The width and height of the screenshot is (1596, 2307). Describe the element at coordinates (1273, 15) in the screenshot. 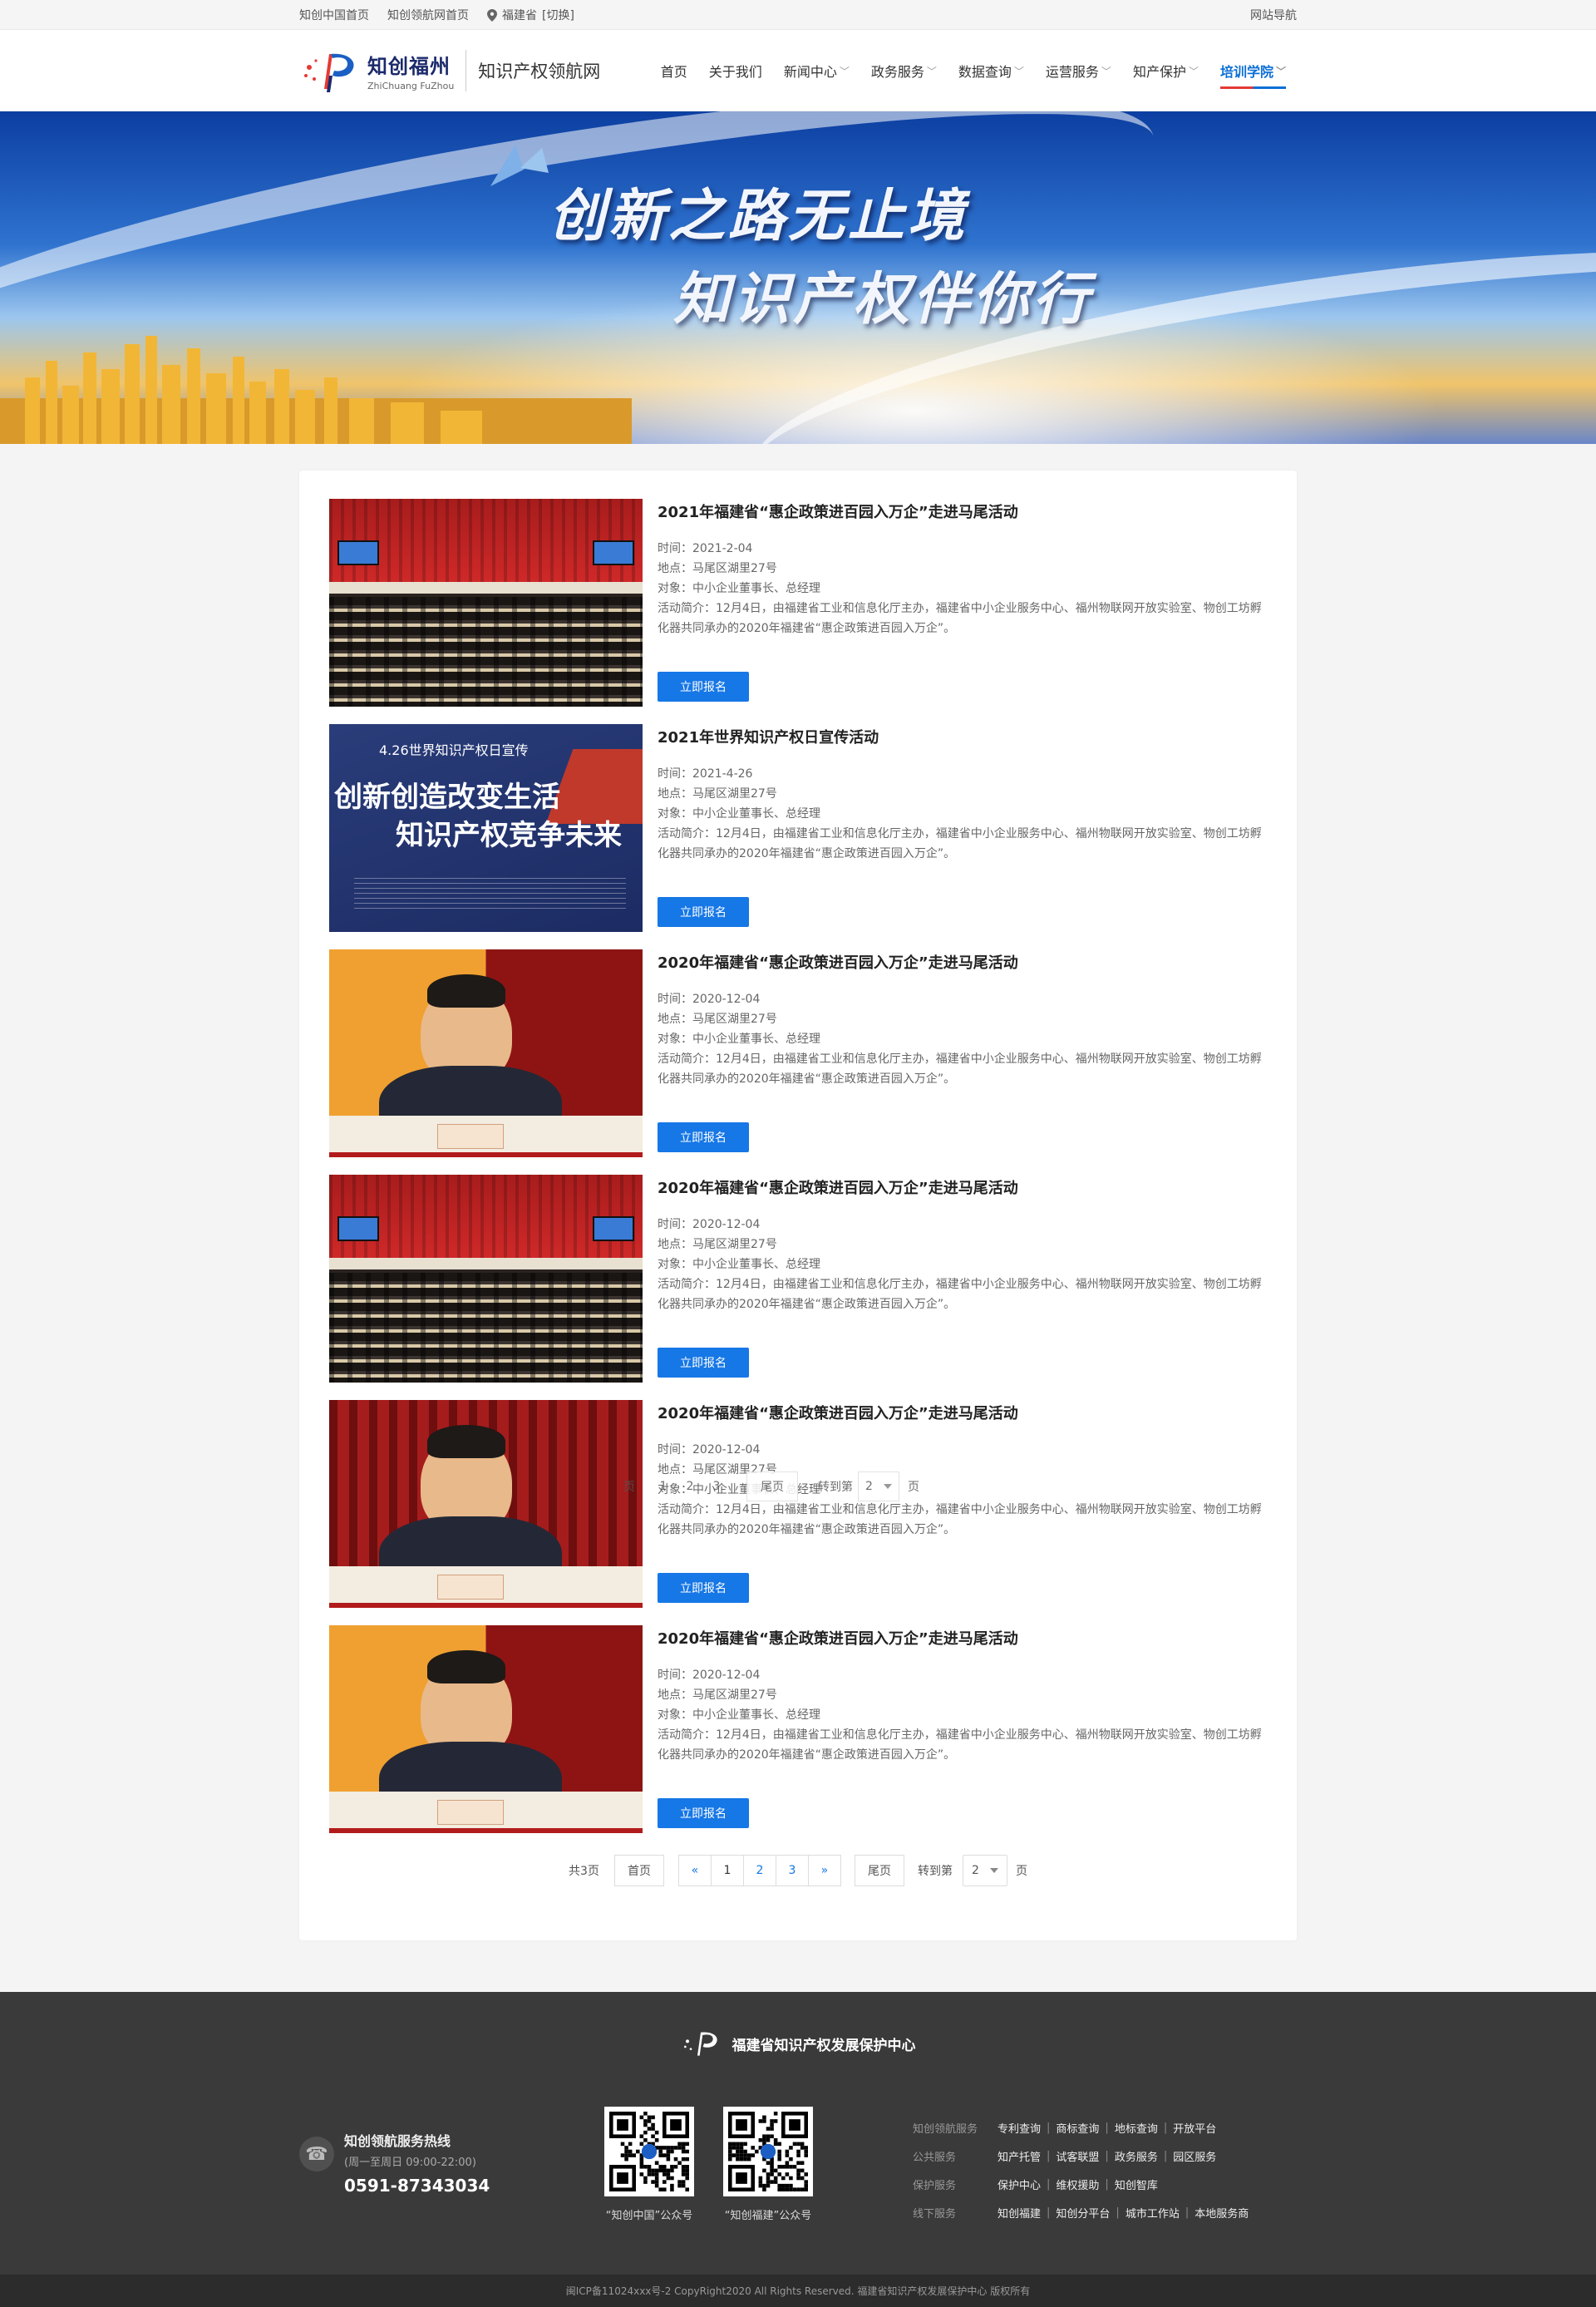

I see `site-nav-link: 网站导航` at that location.